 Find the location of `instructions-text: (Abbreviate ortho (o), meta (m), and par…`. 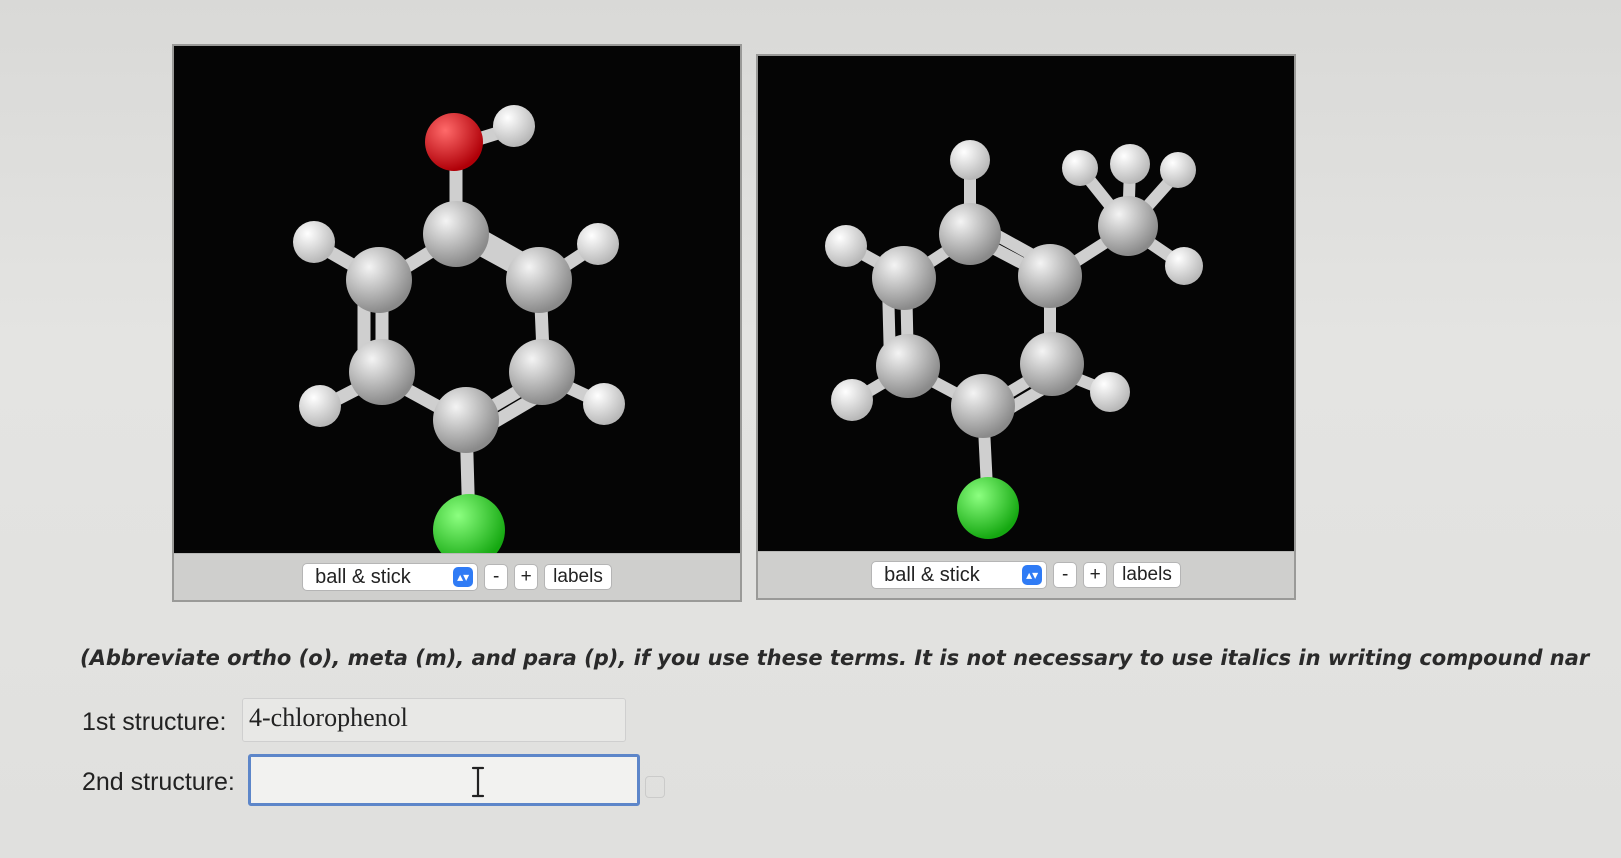

instructions-text: (Abbreviate ortho (o), meta (m), and par… is located at coordinates (835, 658).